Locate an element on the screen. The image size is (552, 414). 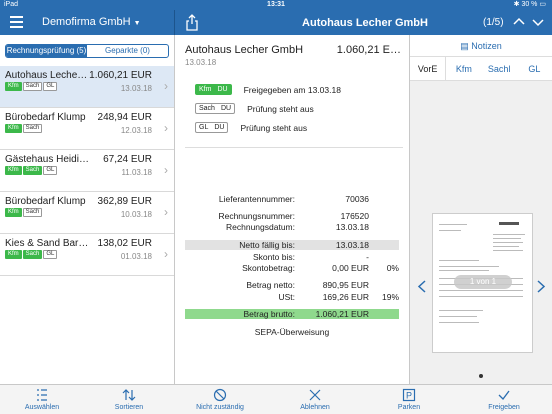
reject-label: Ablehnen is located at coordinates (315, 407).